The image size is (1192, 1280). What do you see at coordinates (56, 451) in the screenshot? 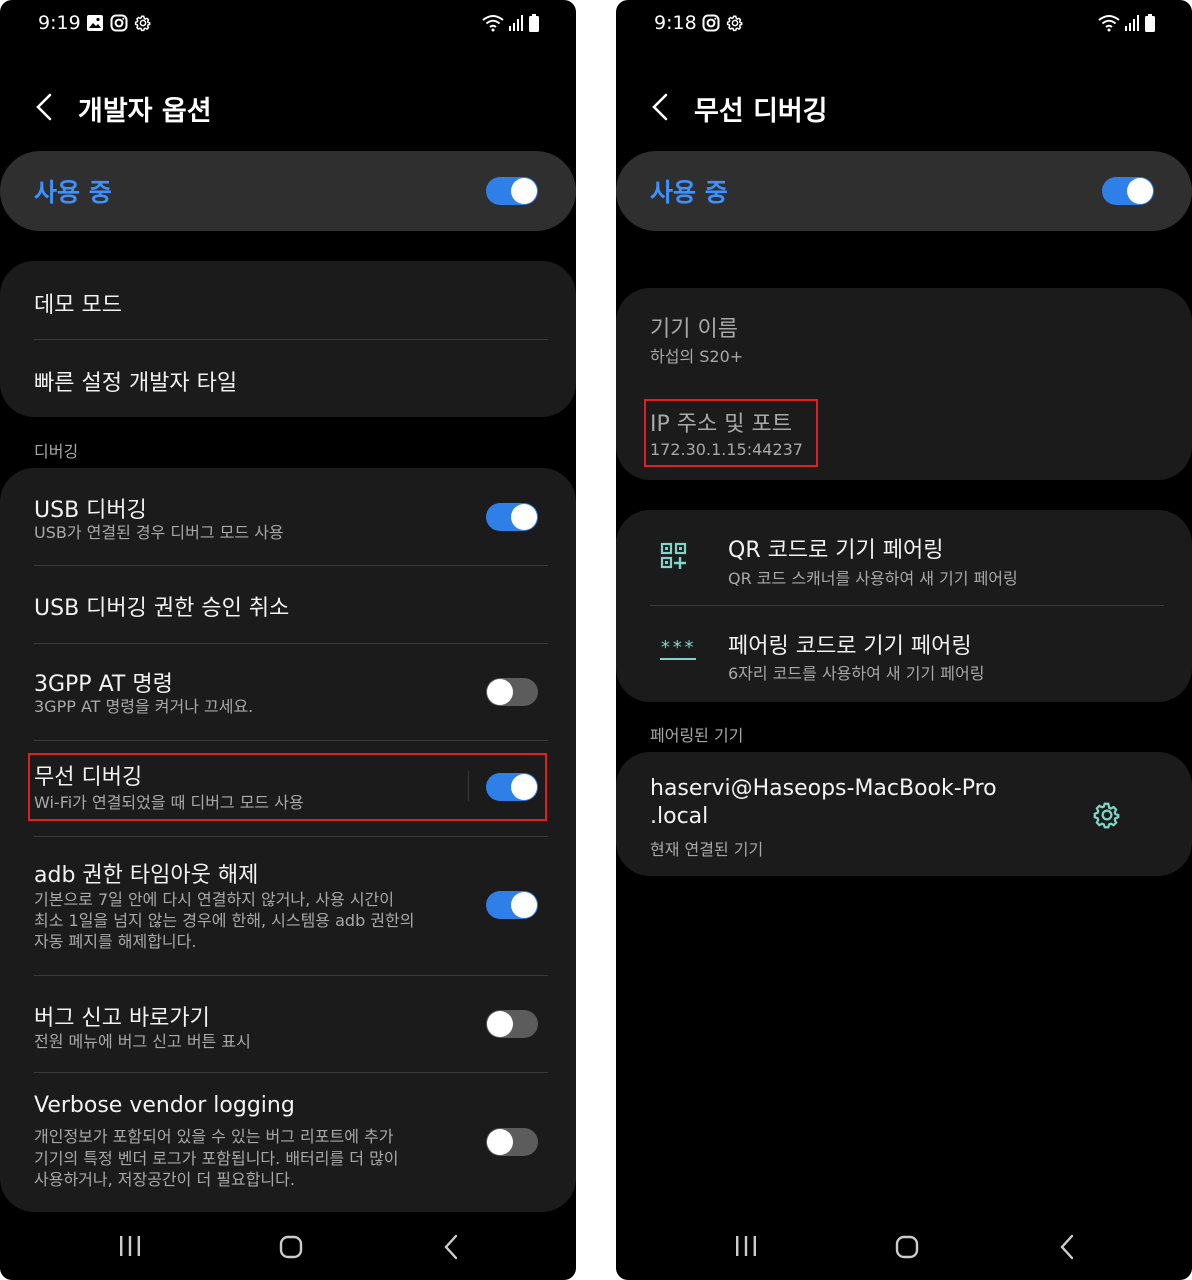
I see `section-header-debugging: 디버깅` at bounding box center [56, 451].